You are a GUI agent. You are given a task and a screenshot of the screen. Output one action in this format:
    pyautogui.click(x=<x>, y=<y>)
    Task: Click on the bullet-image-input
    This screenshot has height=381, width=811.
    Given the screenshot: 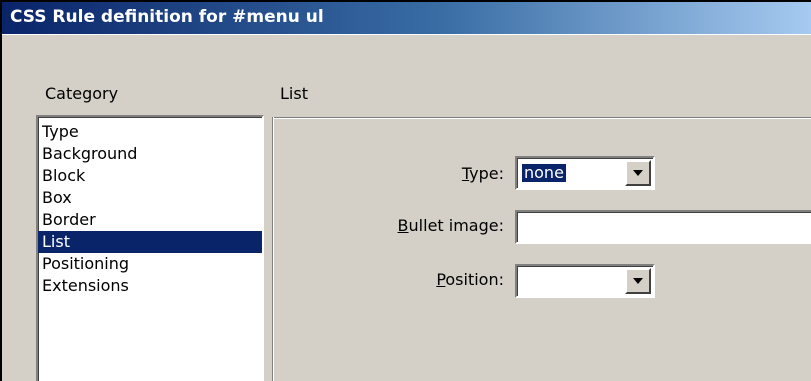 What is the action you would take?
    pyautogui.click(x=663, y=227)
    